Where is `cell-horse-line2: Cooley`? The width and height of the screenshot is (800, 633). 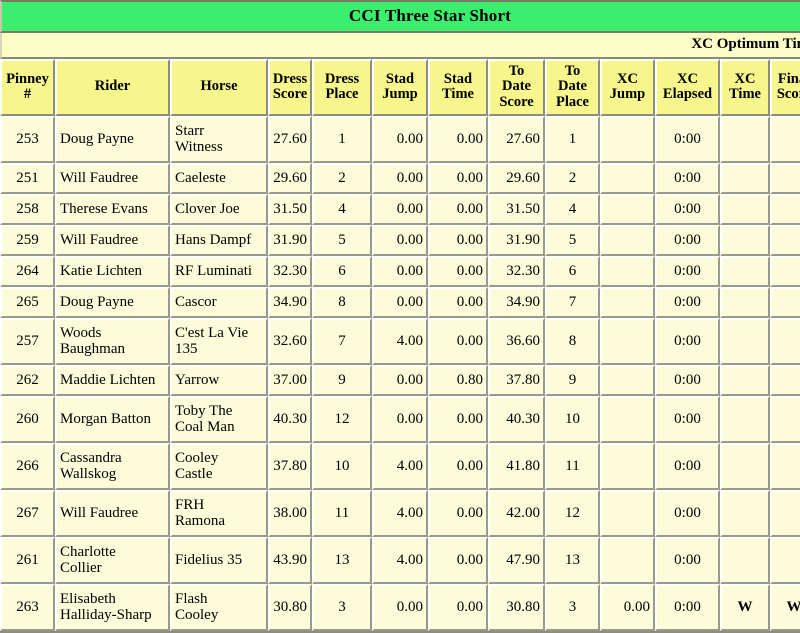 cell-horse-line2: Cooley is located at coordinates (197, 615).